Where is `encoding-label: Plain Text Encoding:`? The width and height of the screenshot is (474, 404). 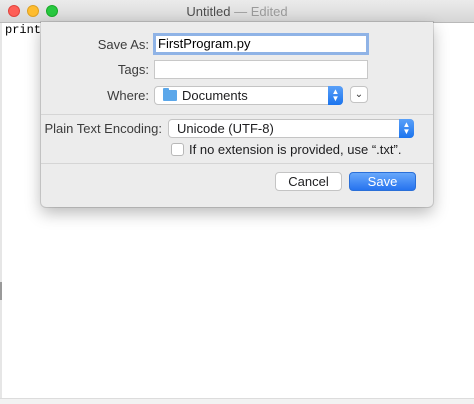
encoding-label: Plain Text Encoding: is located at coordinates (103, 128).